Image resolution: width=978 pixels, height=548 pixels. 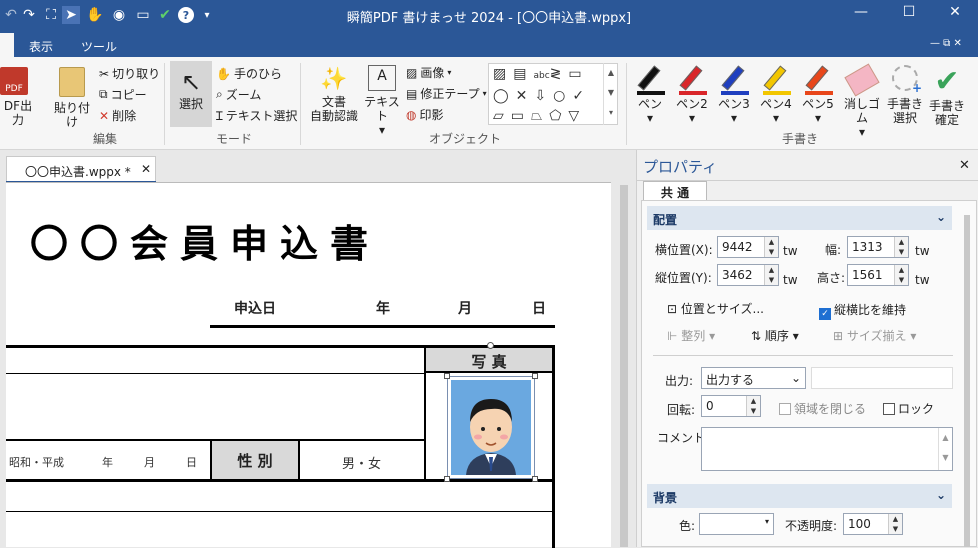 What do you see at coordinates (36, 462) in the screenshot?
I see `birth-era-label: 昭和・平成` at bounding box center [36, 462].